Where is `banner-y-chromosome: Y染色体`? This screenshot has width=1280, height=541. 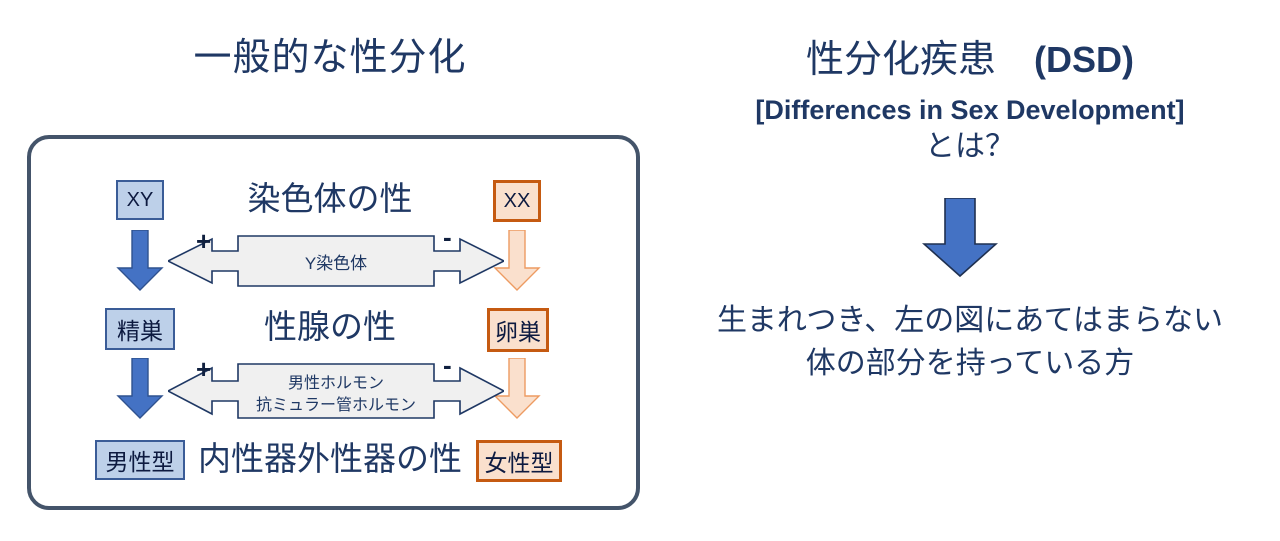
banner-y-chromosome: Y染色体 is located at coordinates (336, 261).